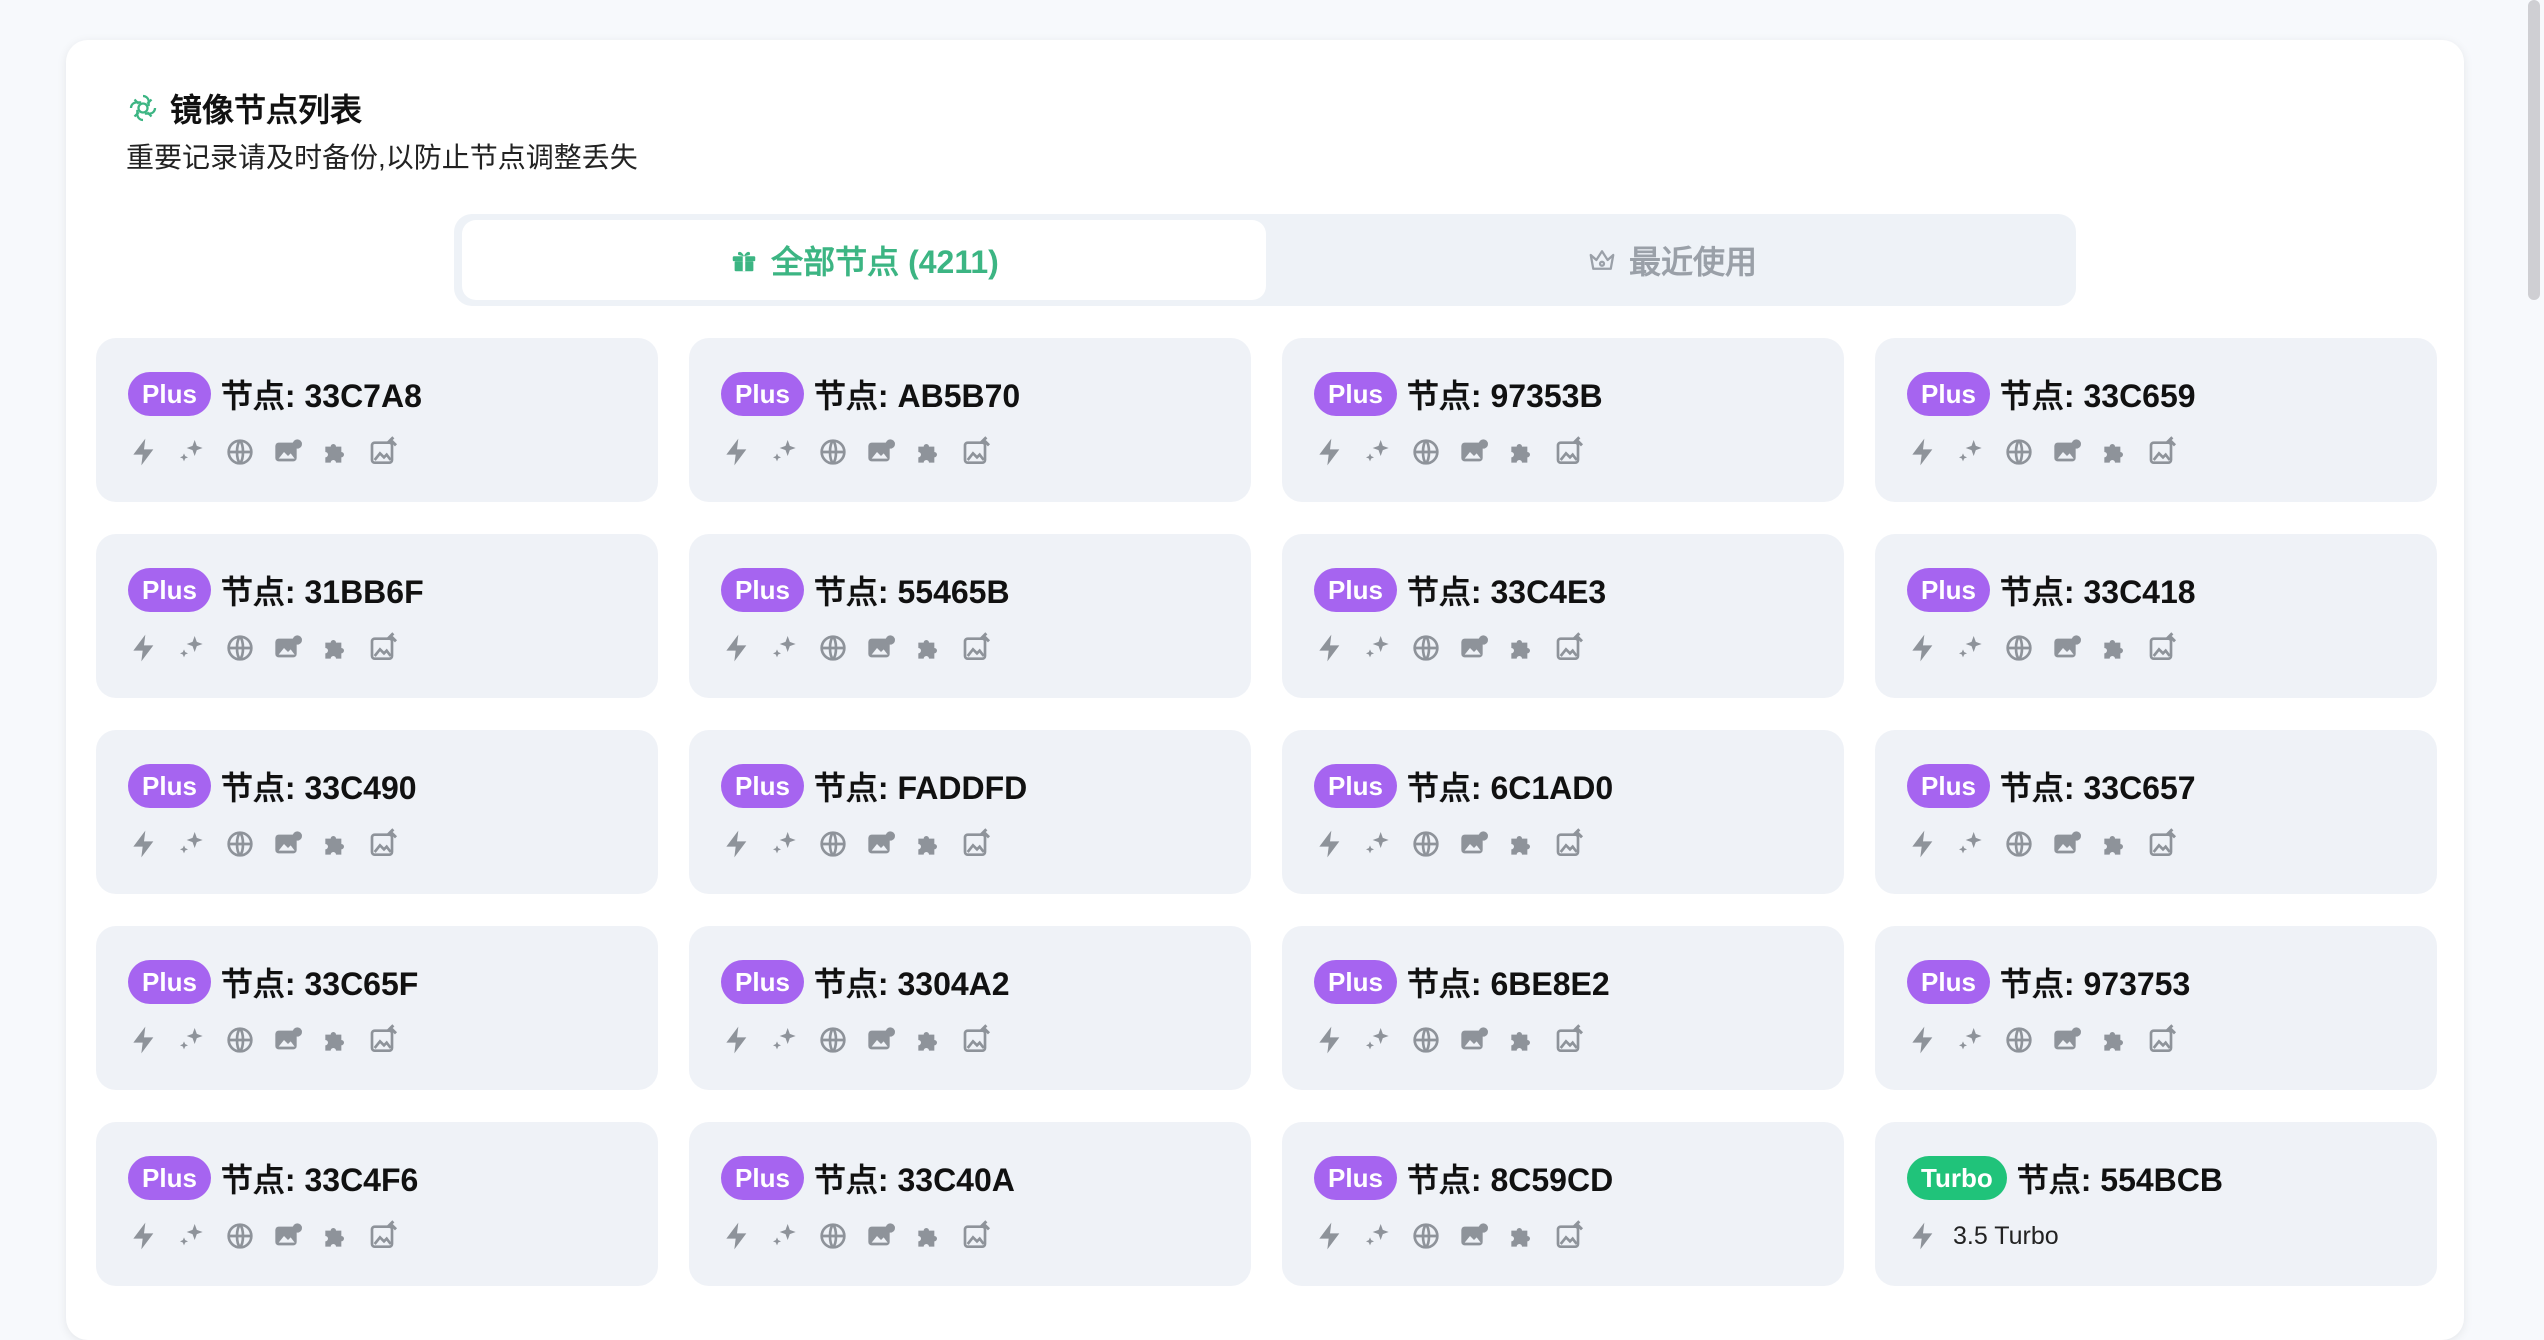  I want to click on node-card: Plus 节点: 33C7A8, so click(377, 420).